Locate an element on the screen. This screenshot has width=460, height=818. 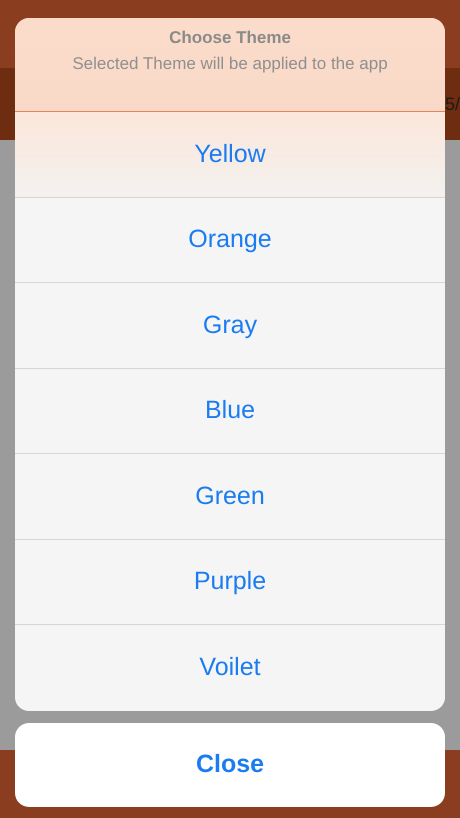
sheet-message: Selected Theme will be applied to the app is located at coordinates (230, 64).